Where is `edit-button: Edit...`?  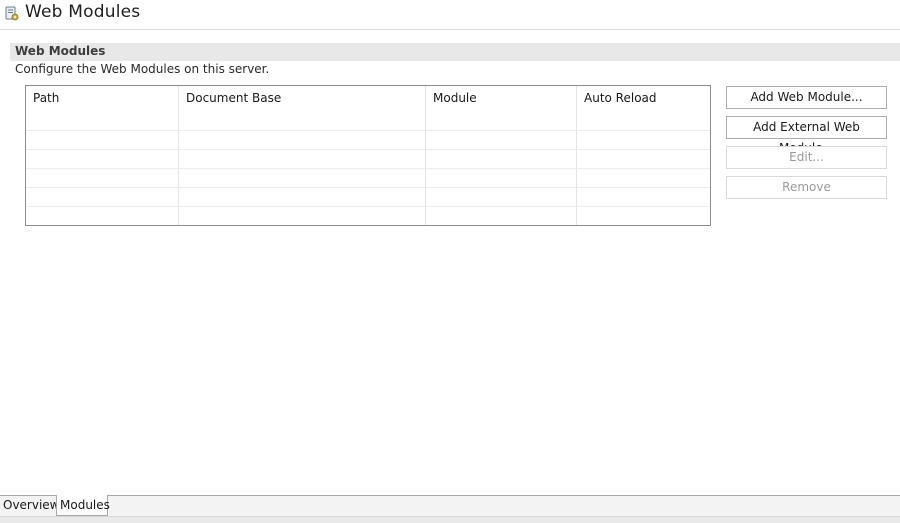 edit-button: Edit... is located at coordinates (806, 157).